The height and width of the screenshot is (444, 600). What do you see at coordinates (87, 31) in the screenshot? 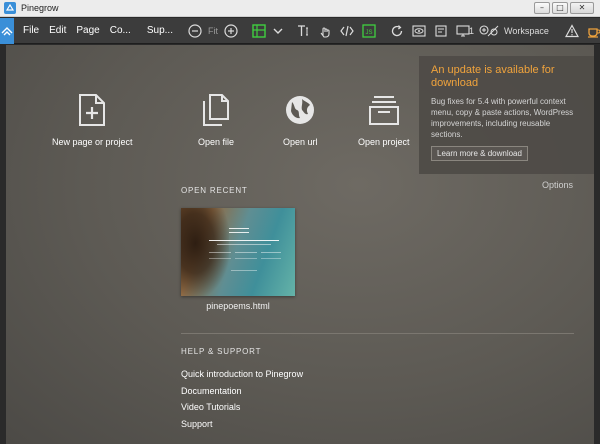
I see `menu-page: Page` at bounding box center [87, 31].